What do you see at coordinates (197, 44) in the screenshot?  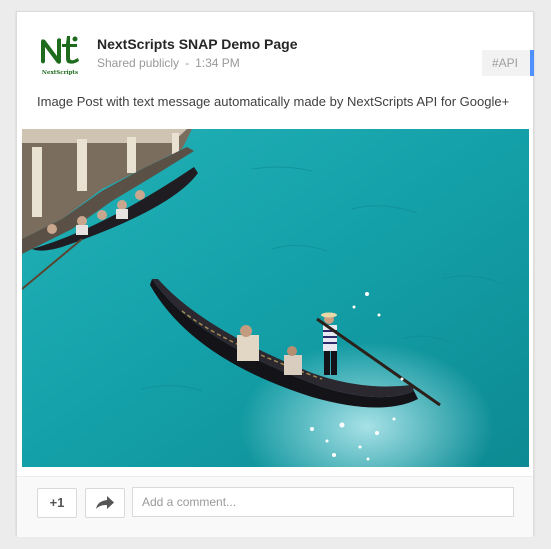 I see `page-name-link: NextScripts SNAP Demo Page` at bounding box center [197, 44].